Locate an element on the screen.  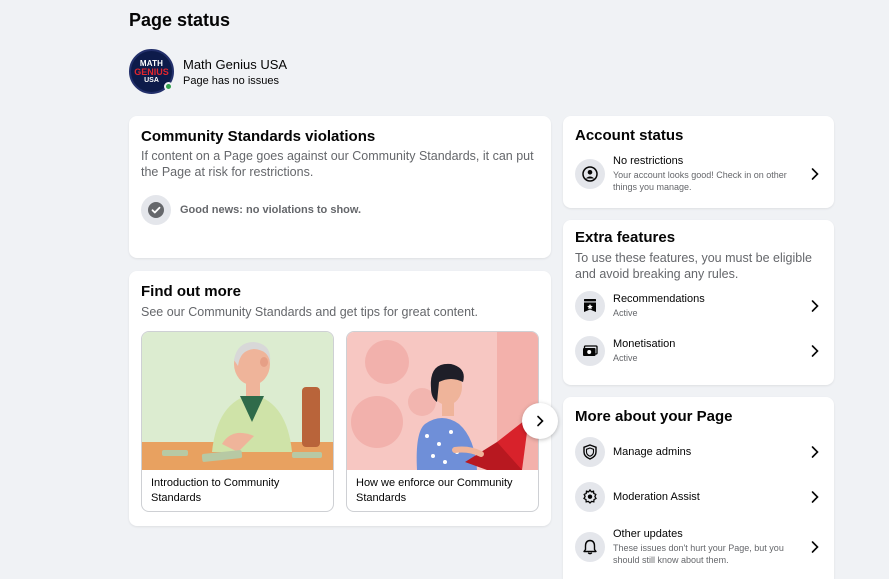
avatar-text-mid: GENIUS is located at coordinates (151, 71).